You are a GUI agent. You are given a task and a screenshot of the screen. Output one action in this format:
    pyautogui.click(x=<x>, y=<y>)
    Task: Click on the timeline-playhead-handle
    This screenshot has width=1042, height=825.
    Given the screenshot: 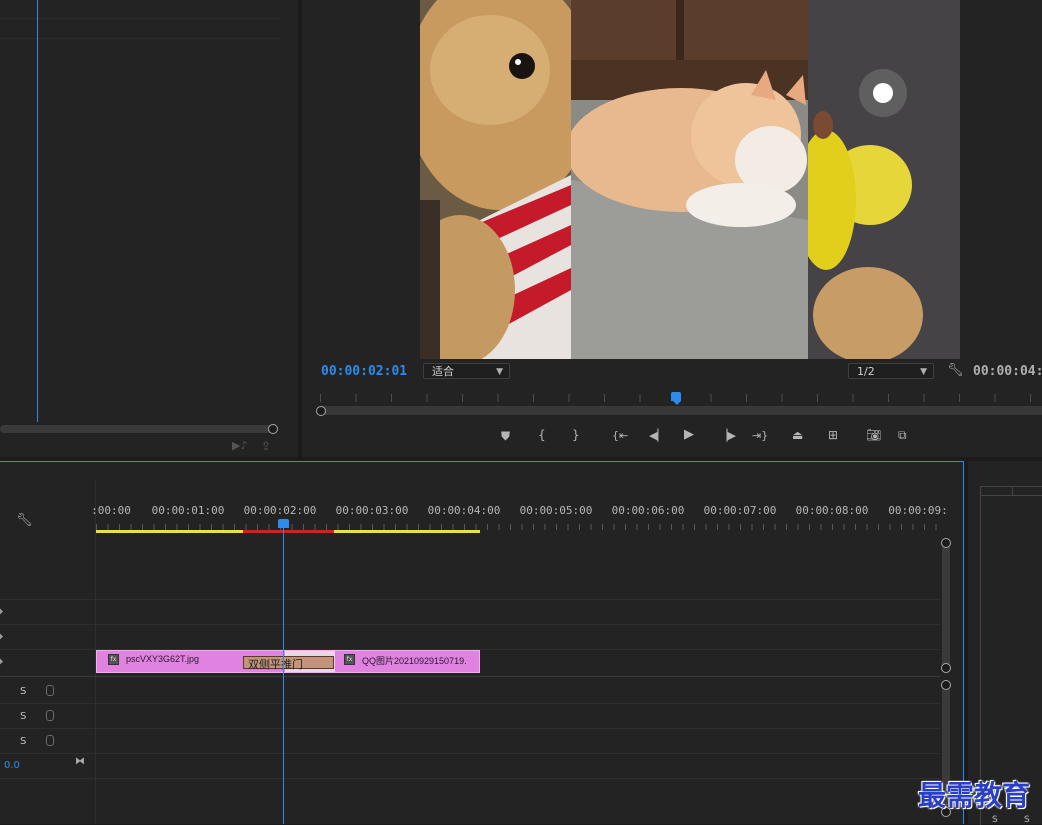 What is the action you would take?
    pyautogui.click(x=283, y=523)
    